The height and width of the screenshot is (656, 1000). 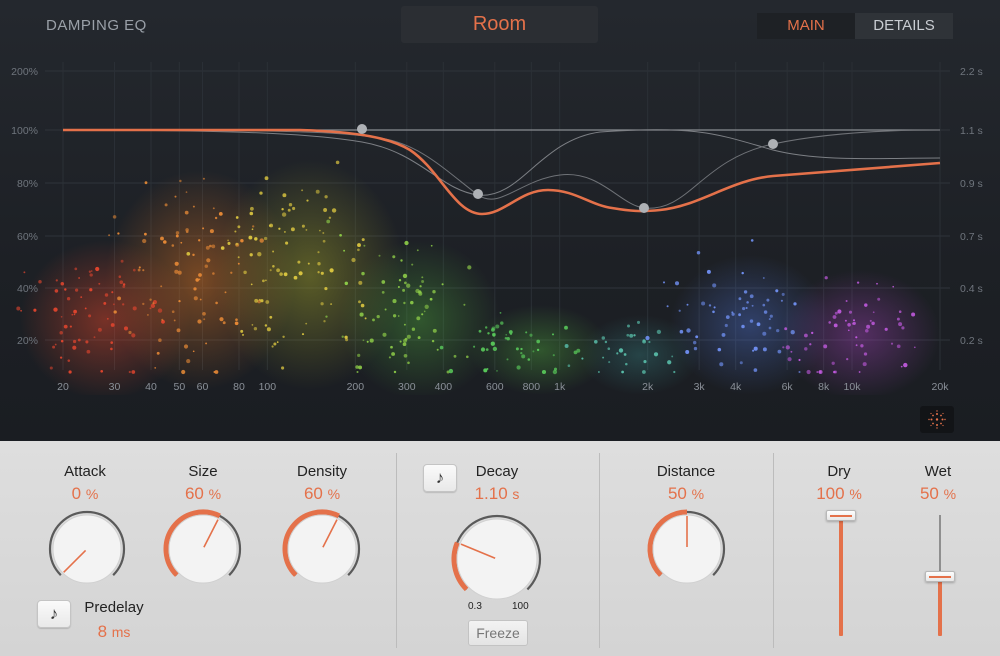 What do you see at coordinates (940, 576) in the screenshot?
I see `wet-slider-handle` at bounding box center [940, 576].